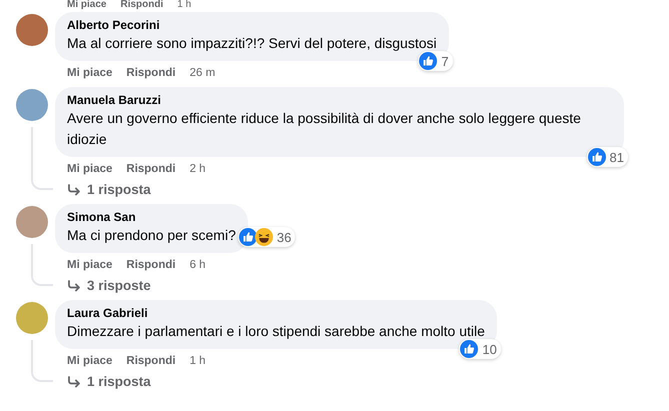 This screenshot has height=411, width=669. I want to click on comment-author: Manuela Baruzzi, so click(339, 100).